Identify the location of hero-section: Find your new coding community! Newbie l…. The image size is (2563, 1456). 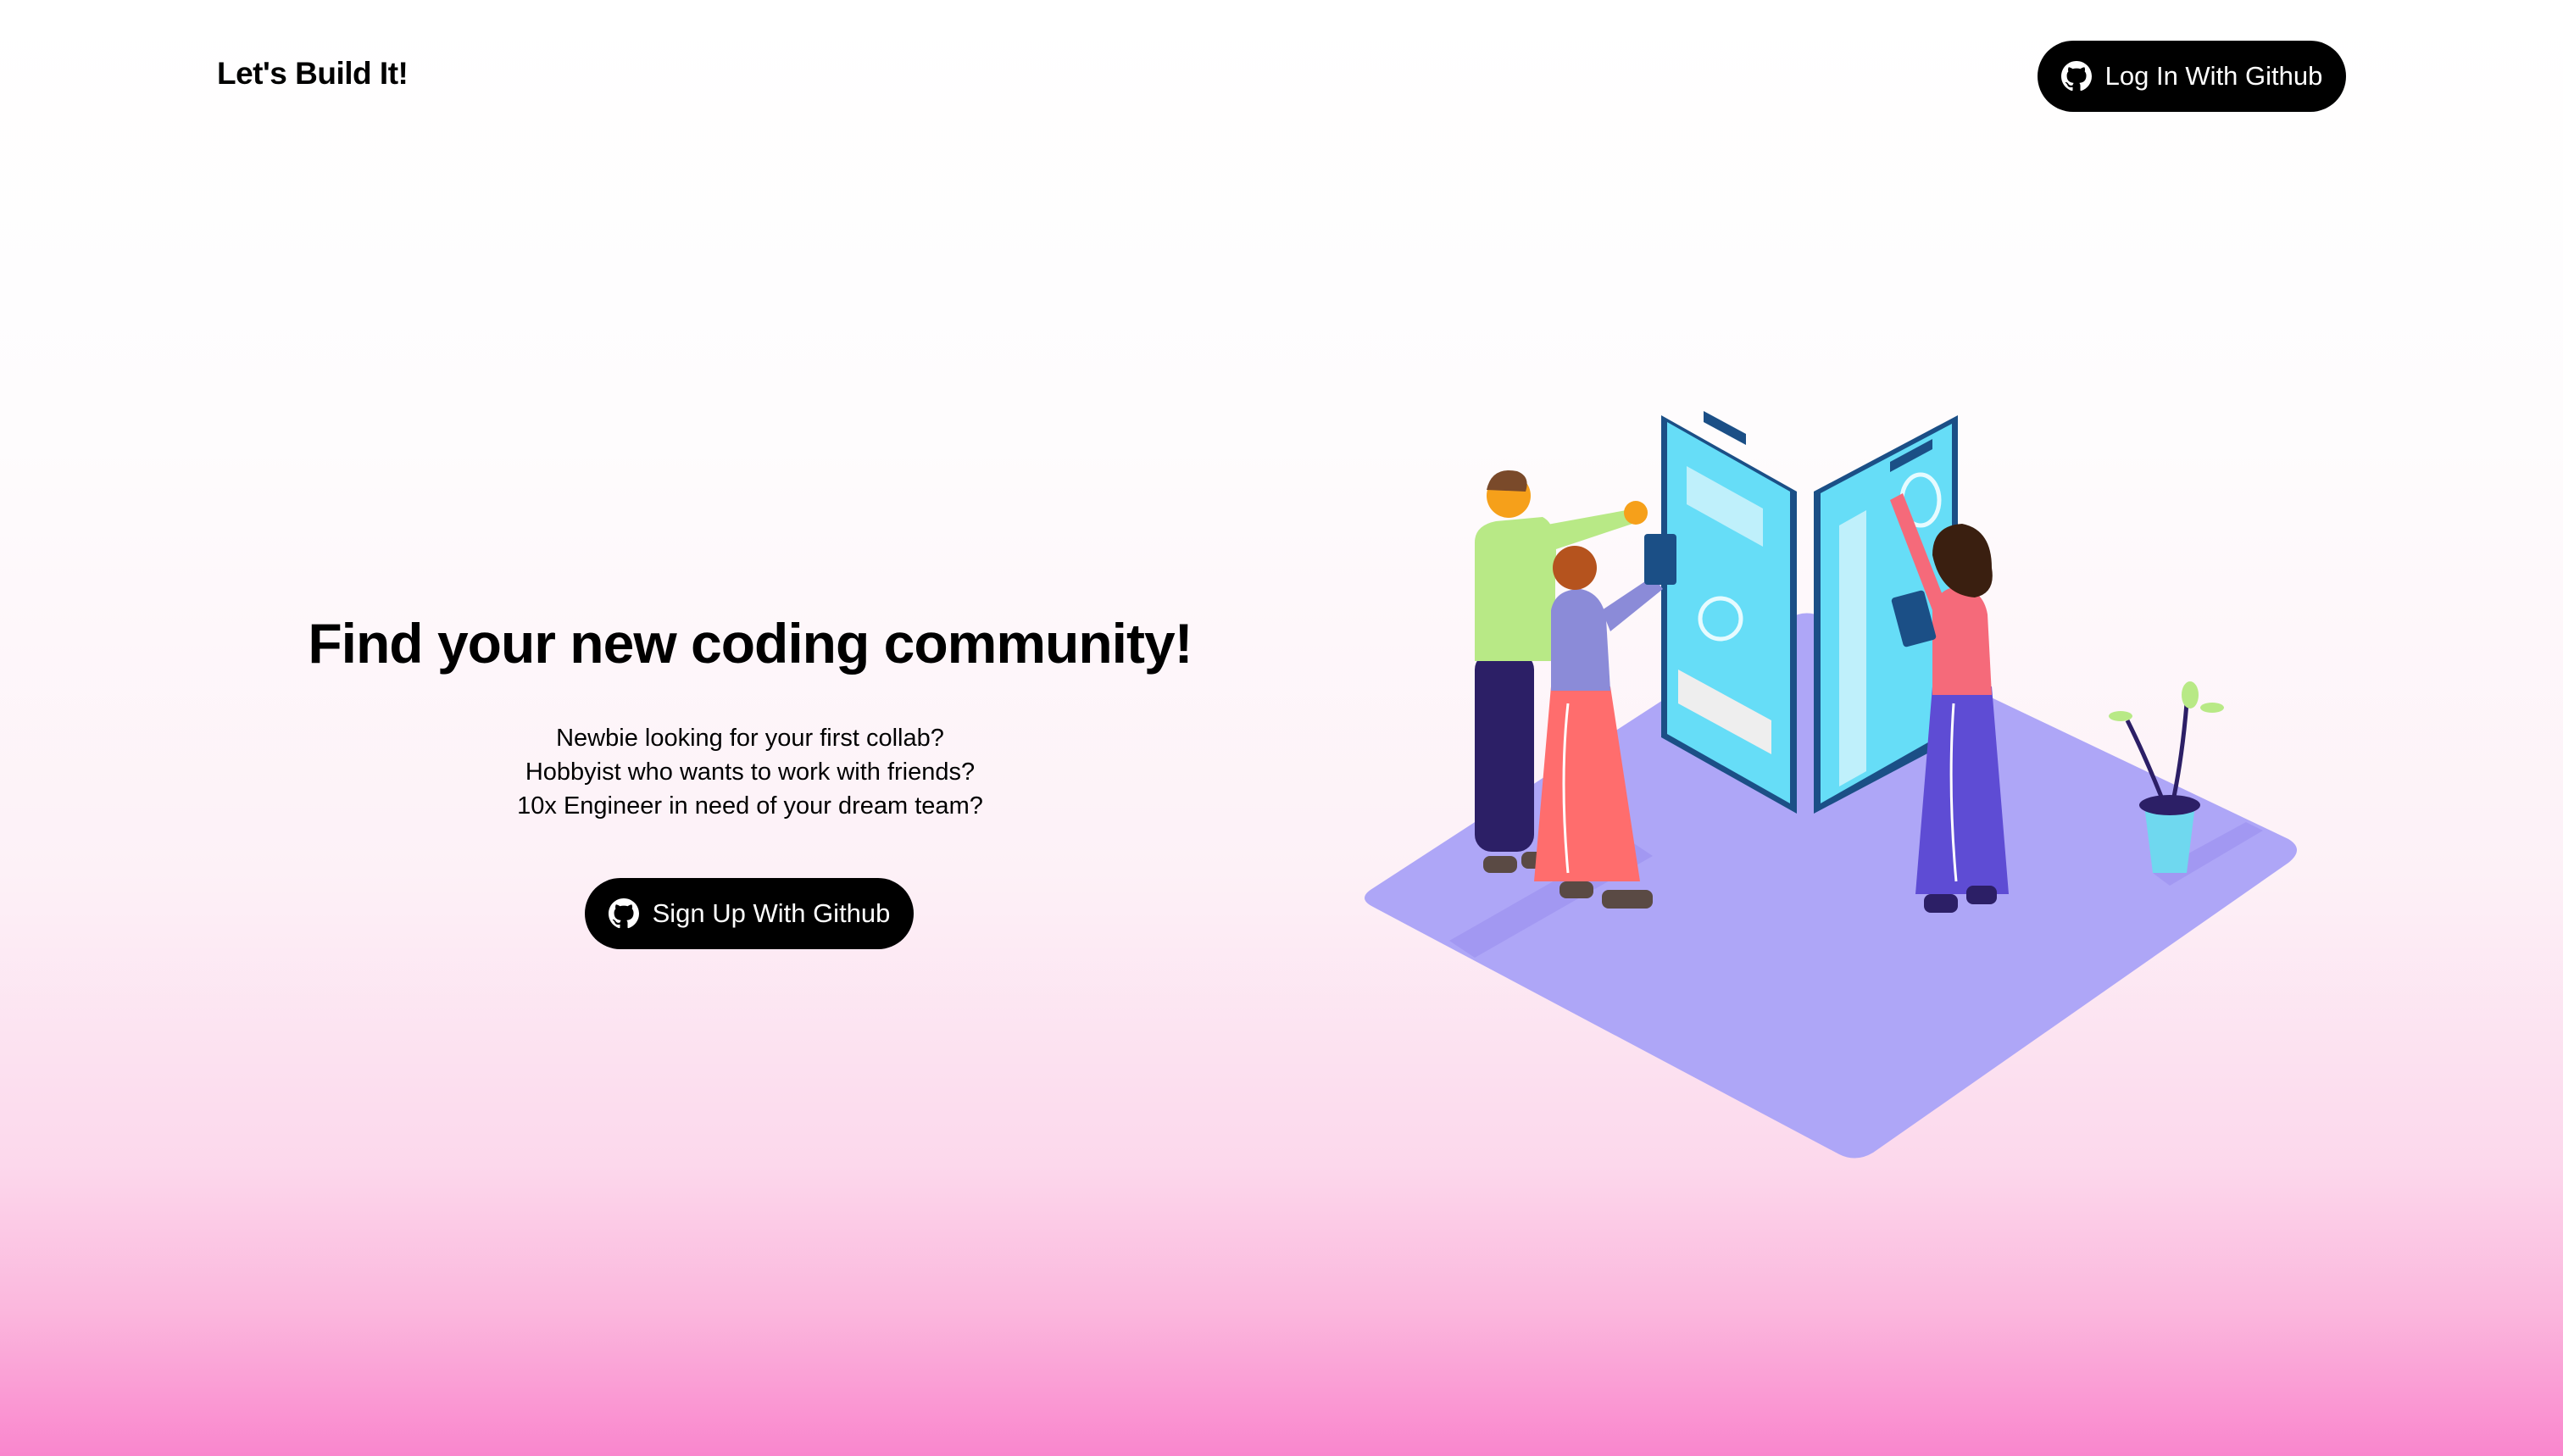
(750, 716).